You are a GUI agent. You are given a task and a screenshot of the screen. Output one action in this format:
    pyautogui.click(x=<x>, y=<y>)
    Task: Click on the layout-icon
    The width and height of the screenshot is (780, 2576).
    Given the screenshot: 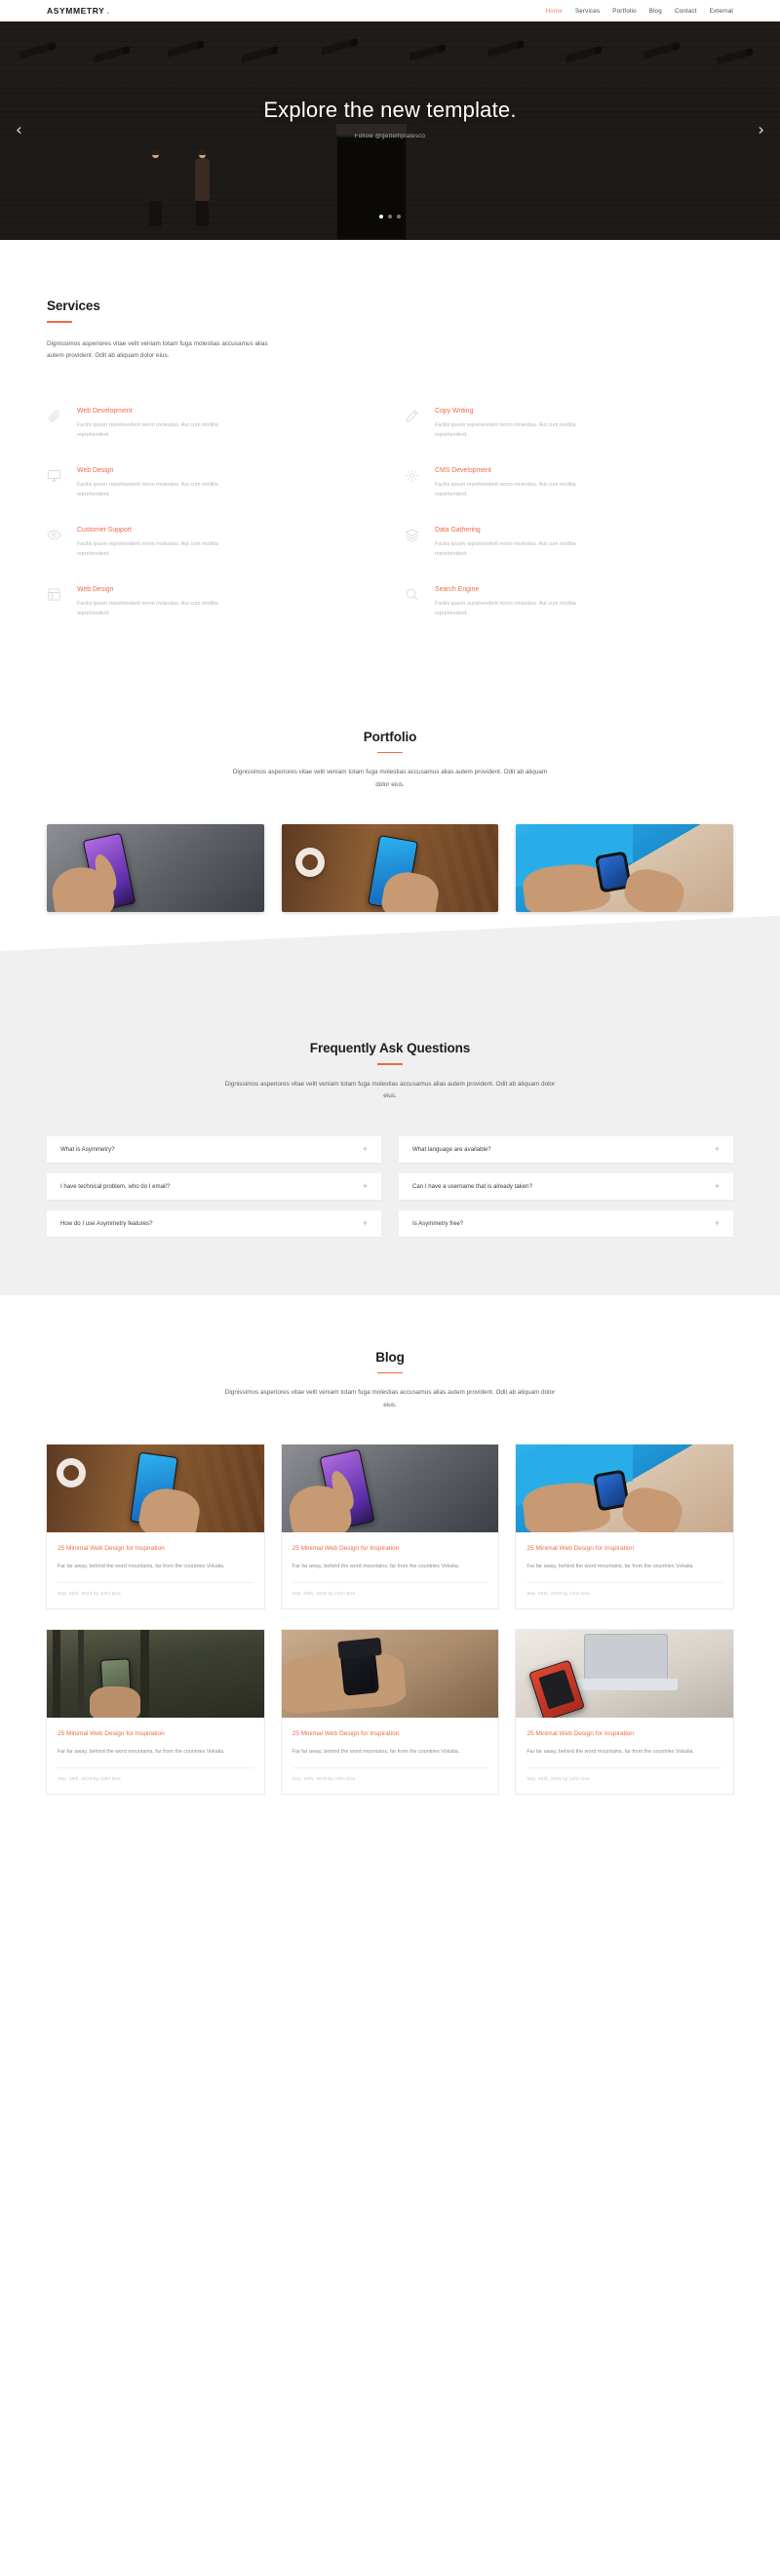 What is the action you would take?
    pyautogui.click(x=55, y=602)
    